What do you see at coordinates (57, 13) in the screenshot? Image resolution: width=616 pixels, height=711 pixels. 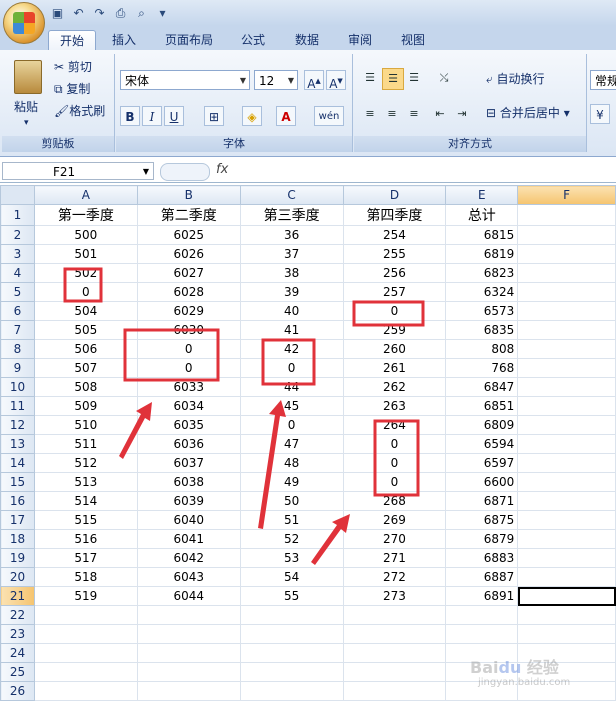 I see `save-icon: ▣` at bounding box center [57, 13].